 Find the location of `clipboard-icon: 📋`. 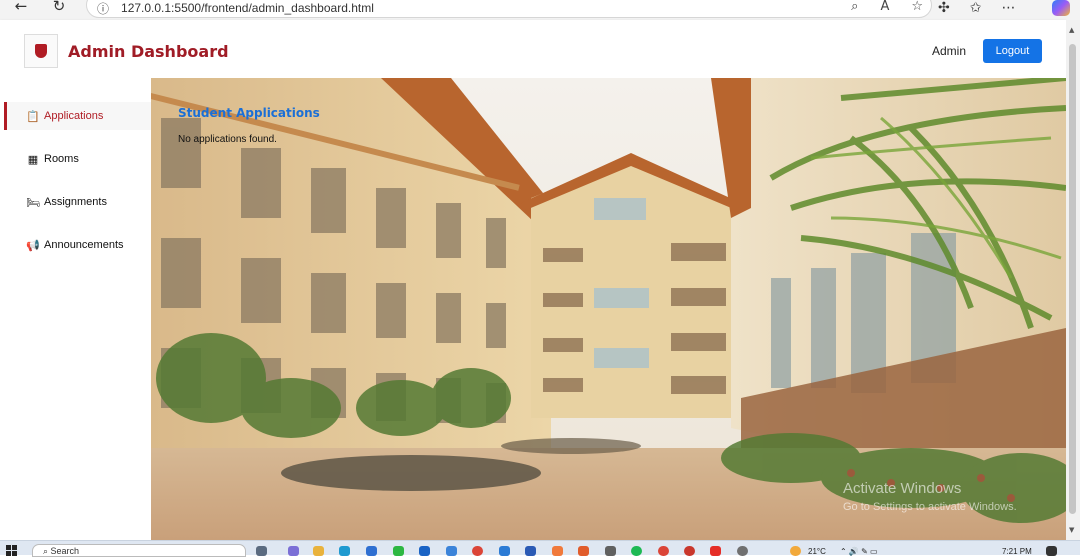

clipboard-icon: 📋 is located at coordinates (33, 116).